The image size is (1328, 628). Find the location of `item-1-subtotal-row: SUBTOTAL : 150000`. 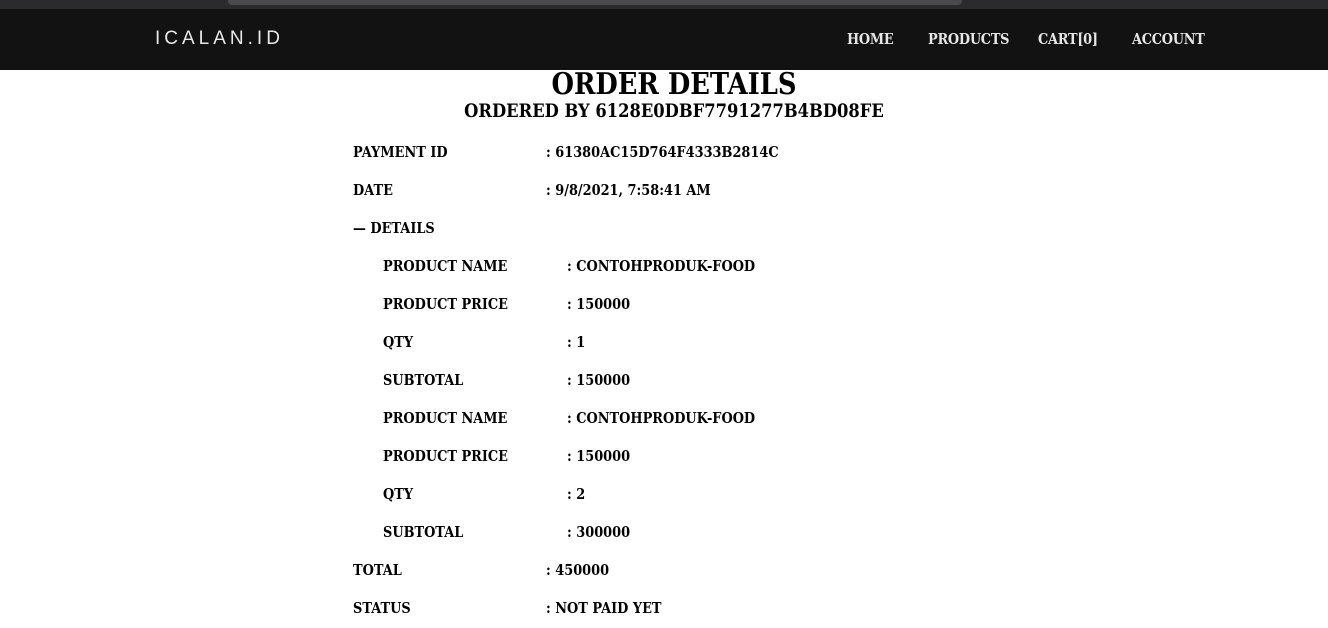

item-1-subtotal-row: SUBTOTAL : 150000 is located at coordinates (664, 380).